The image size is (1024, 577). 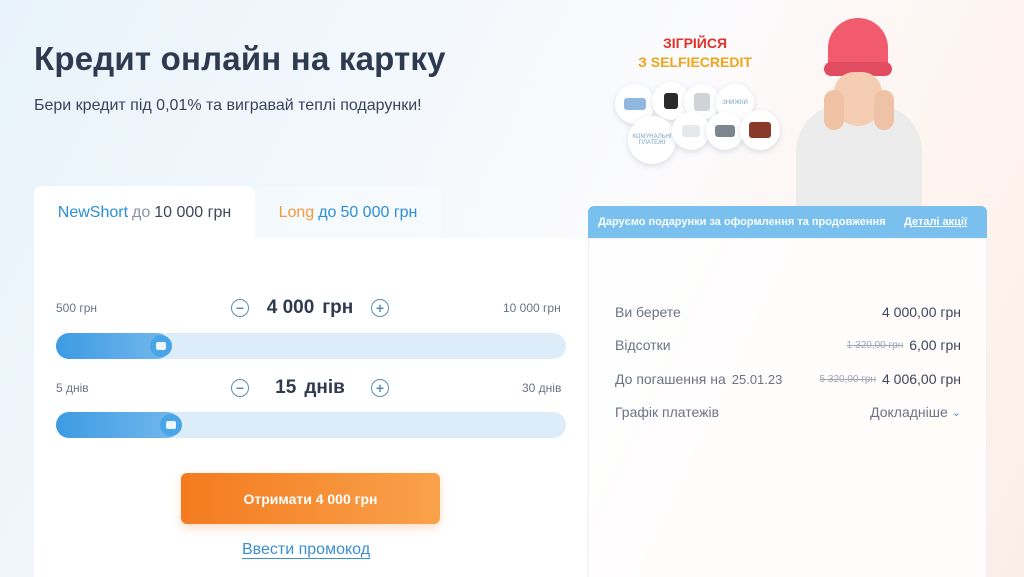 I want to click on tab-newshort-name: NewShort, so click(x=93, y=212).